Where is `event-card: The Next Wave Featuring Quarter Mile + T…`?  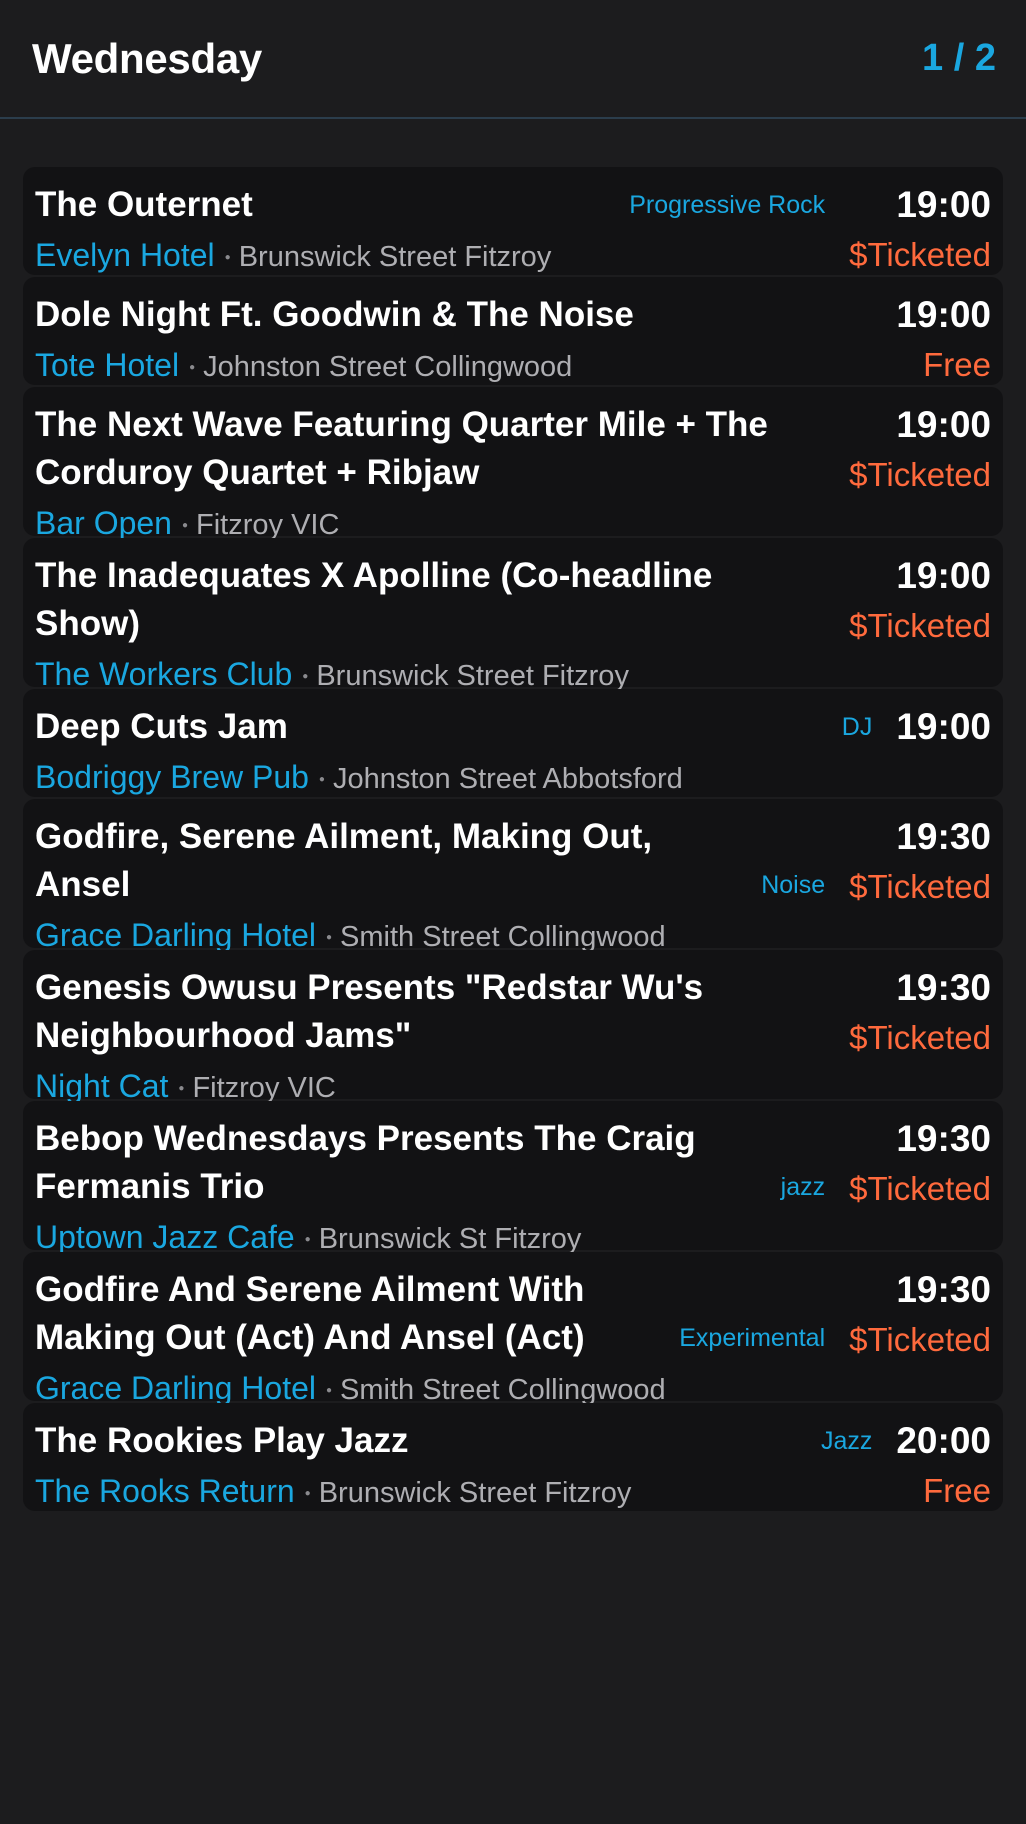 event-card: The Next Wave Featuring Quarter Mile + T… is located at coordinates (513, 464).